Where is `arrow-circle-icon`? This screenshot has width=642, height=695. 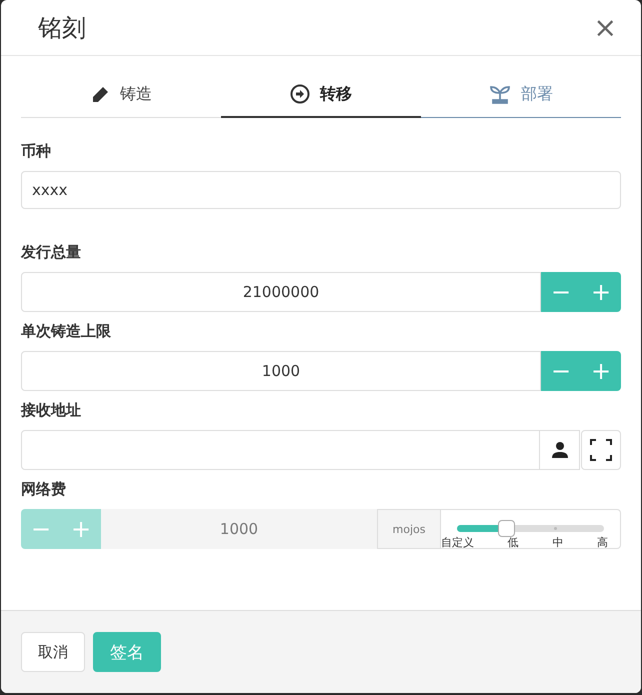 arrow-circle-icon is located at coordinates (300, 94).